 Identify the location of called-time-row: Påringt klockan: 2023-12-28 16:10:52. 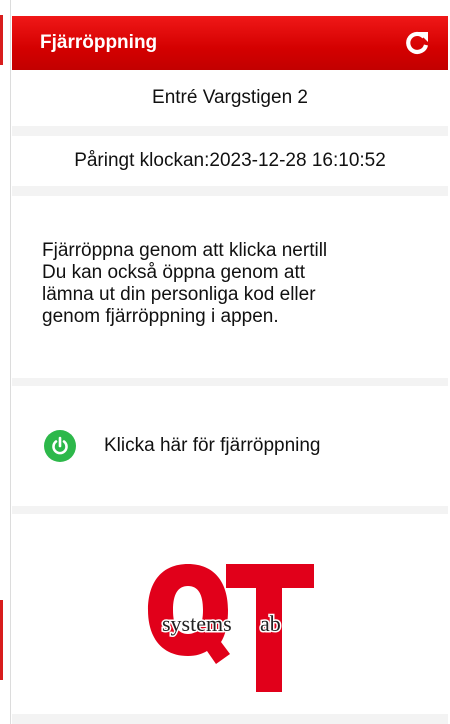
(230, 161).